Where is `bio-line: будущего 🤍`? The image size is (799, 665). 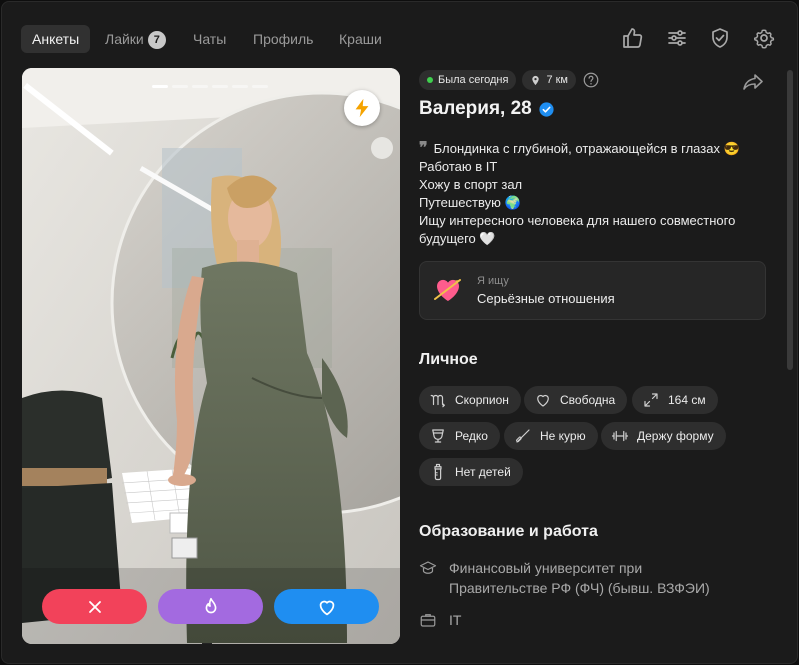 bio-line: будущего 🤍 is located at coordinates (457, 238).